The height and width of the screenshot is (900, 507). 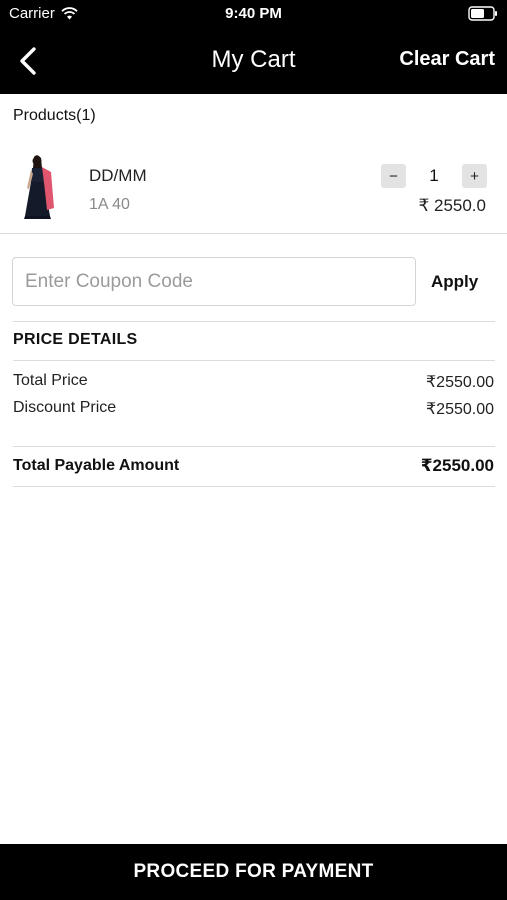 I want to click on decrease-quantity-button: −, so click(x=393, y=176).